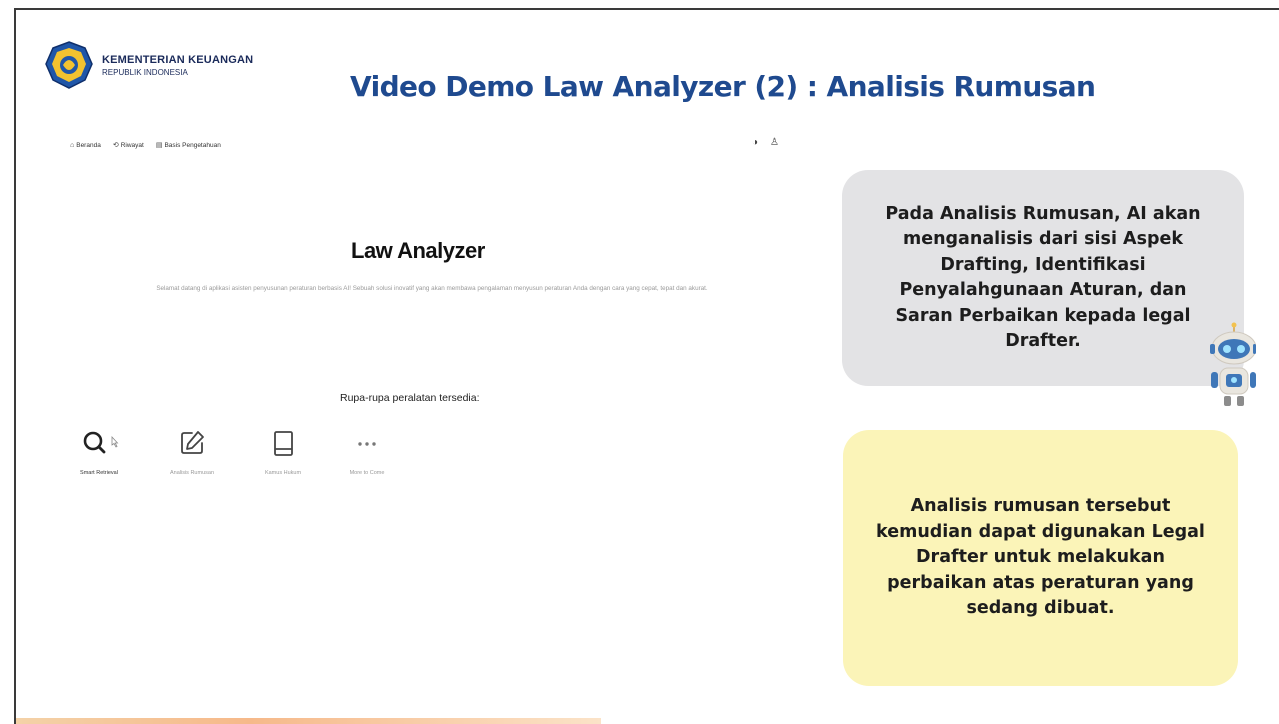 The image size is (1279, 724). Describe the element at coordinates (418, 250) in the screenshot. I see `app-heading: Law Analyzer` at that location.